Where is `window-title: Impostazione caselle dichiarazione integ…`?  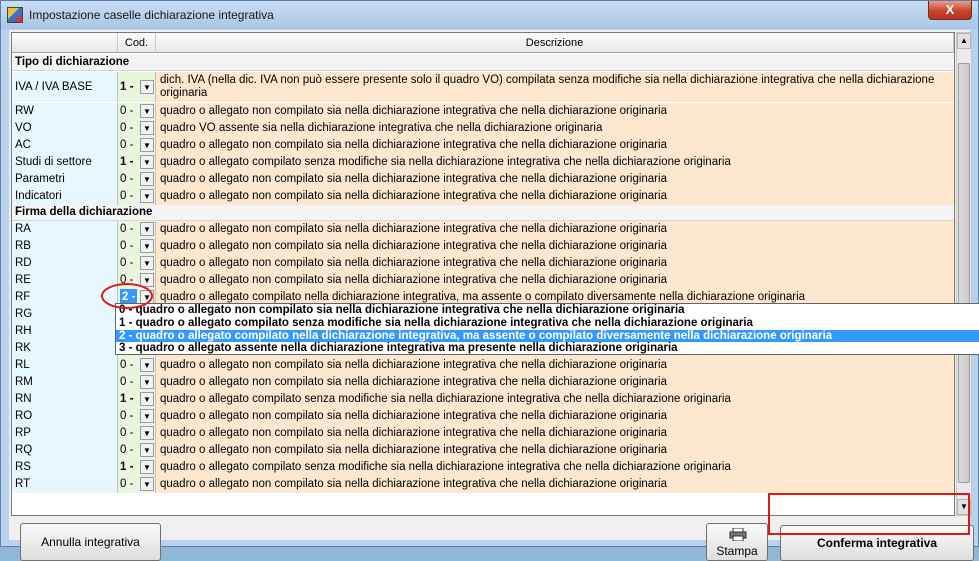
window-title: Impostazione caselle dichiarazione integ… is located at coordinates (151, 15).